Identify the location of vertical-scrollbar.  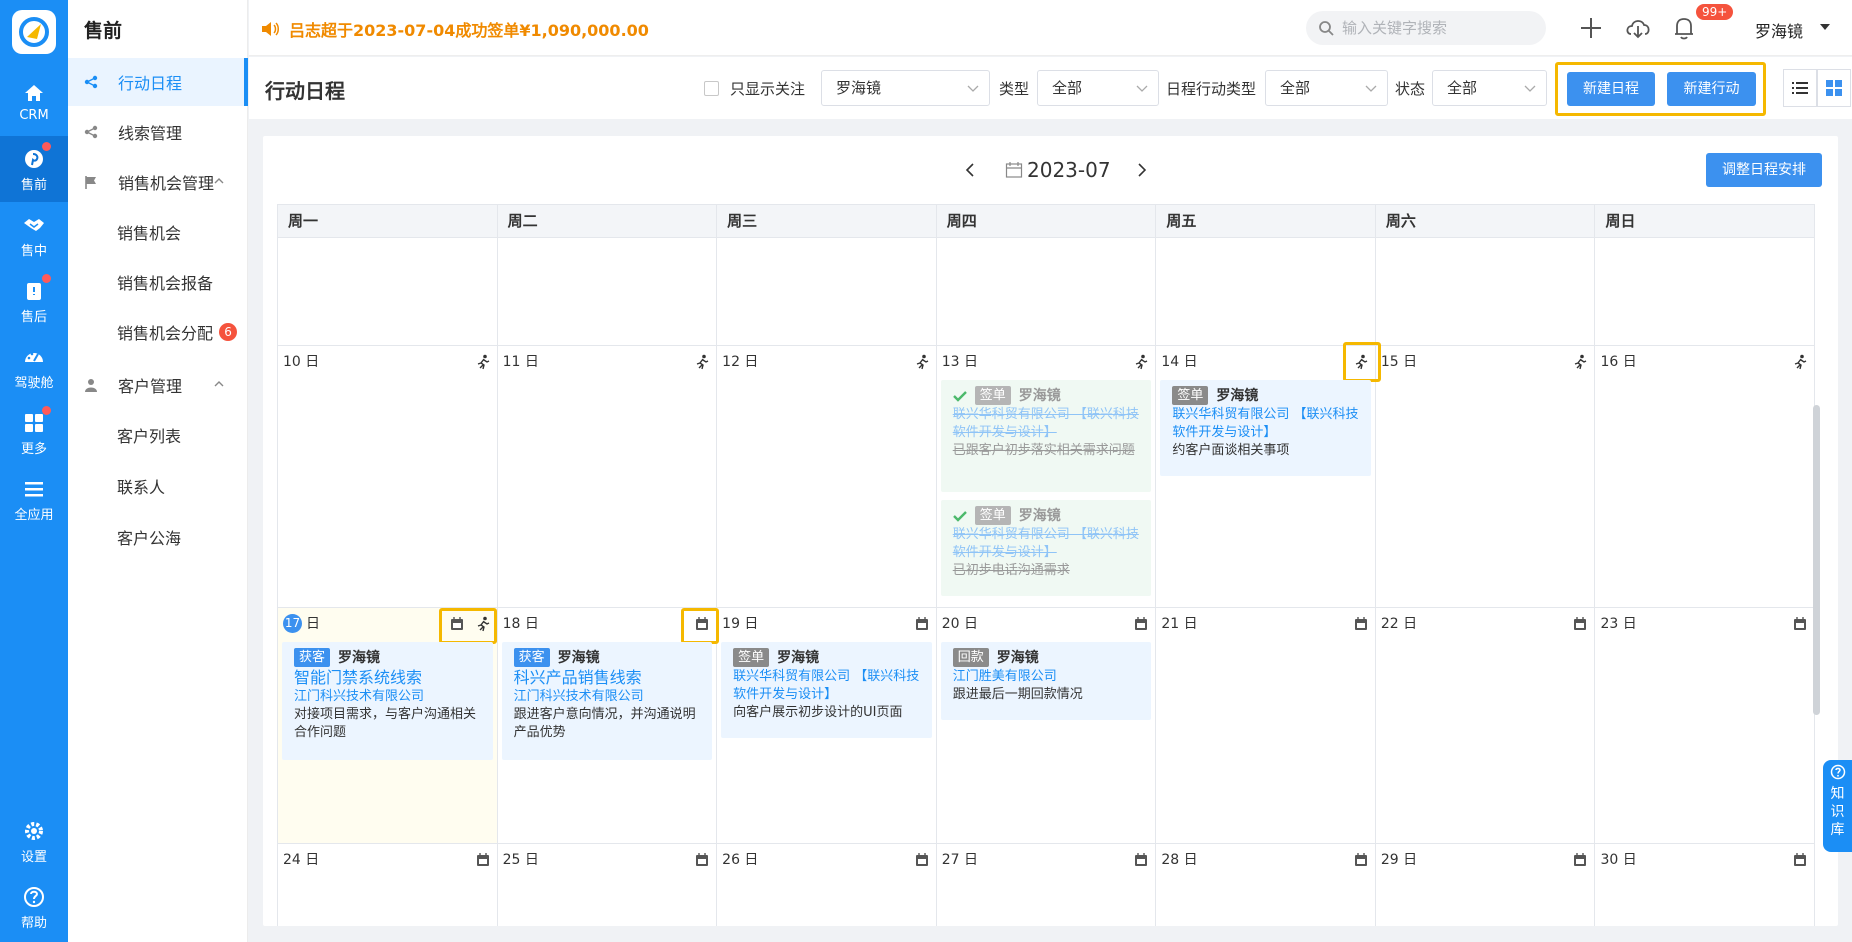
(1816, 560).